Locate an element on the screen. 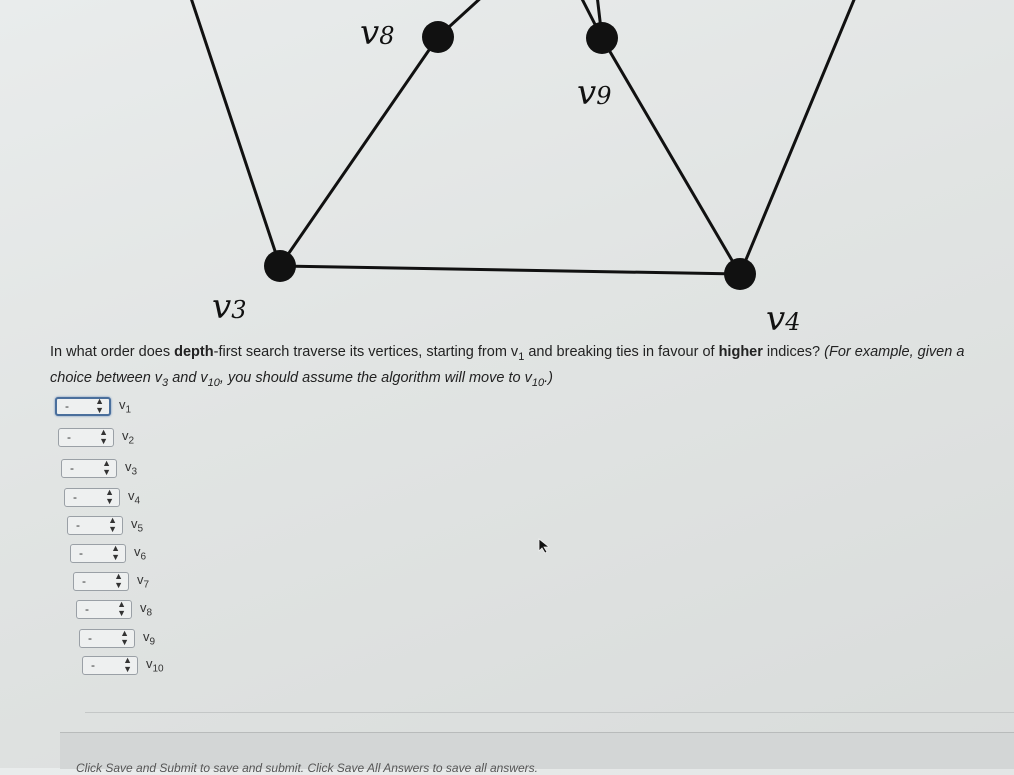  vertex-label-v7: v7 is located at coordinates (143, 581).